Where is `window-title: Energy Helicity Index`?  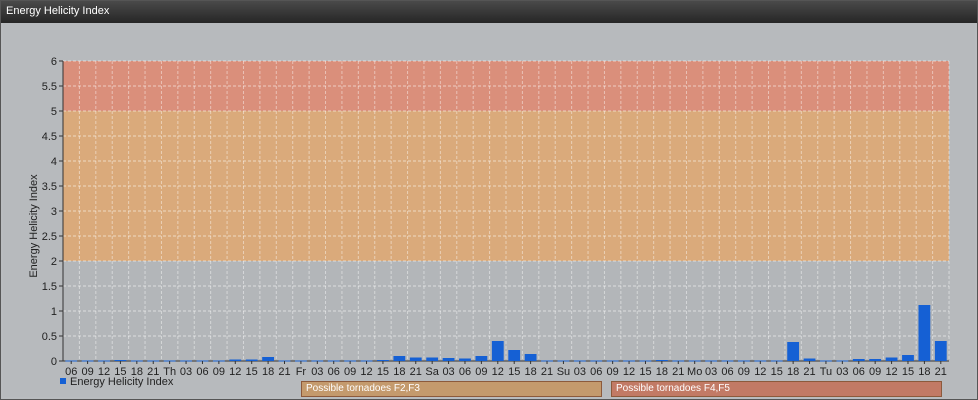
window-title: Energy Helicity Index is located at coordinates (58, 11).